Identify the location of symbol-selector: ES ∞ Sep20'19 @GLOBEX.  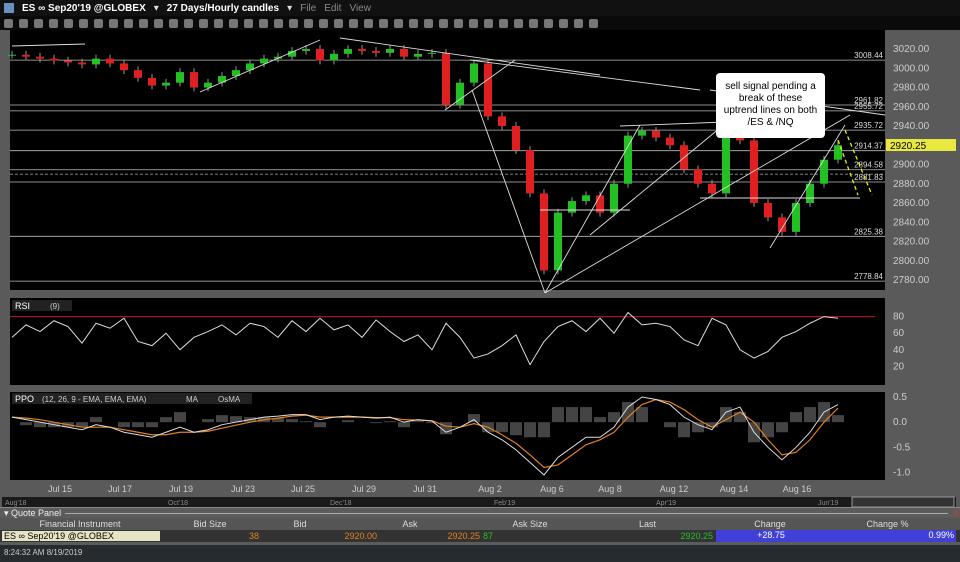
(84, 8).